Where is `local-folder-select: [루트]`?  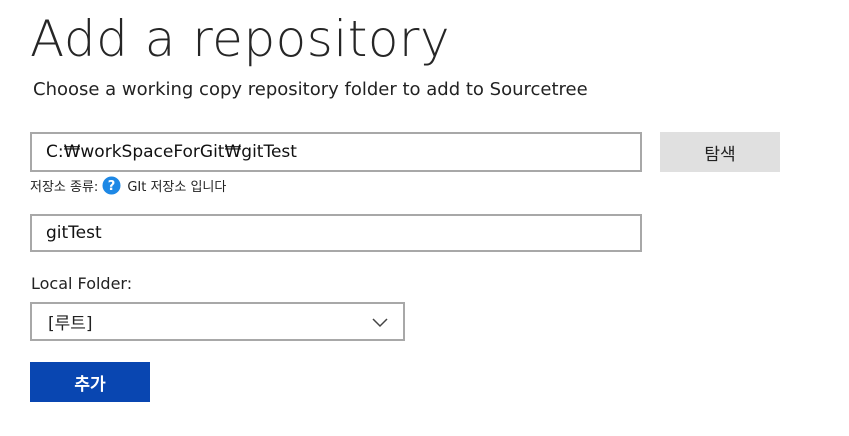 local-folder-select: [루트] is located at coordinates (217, 321).